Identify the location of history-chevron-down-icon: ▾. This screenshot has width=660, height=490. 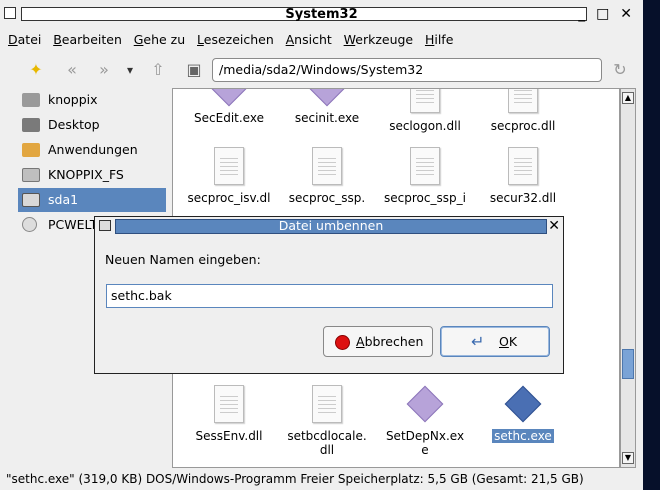
(130, 70).